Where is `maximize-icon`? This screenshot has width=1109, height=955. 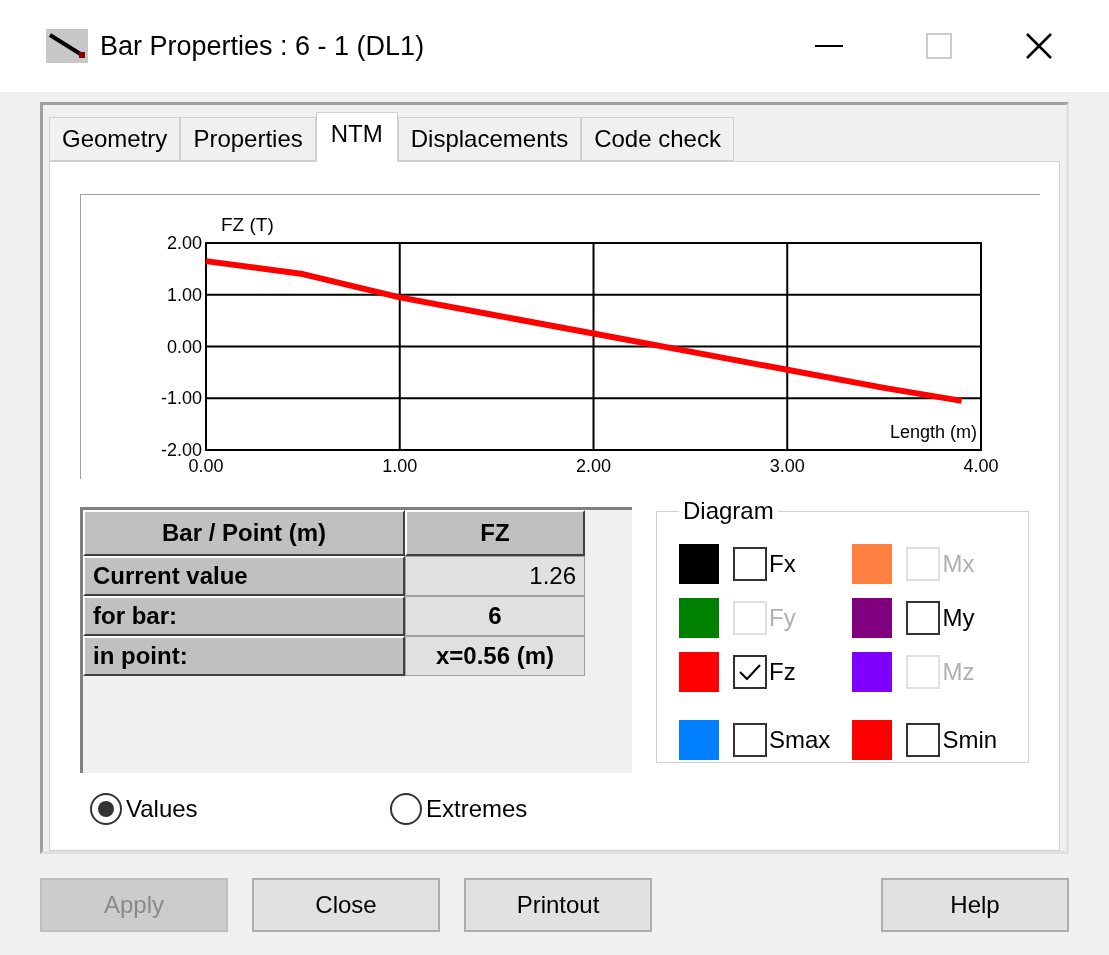 maximize-icon is located at coordinates (939, 46).